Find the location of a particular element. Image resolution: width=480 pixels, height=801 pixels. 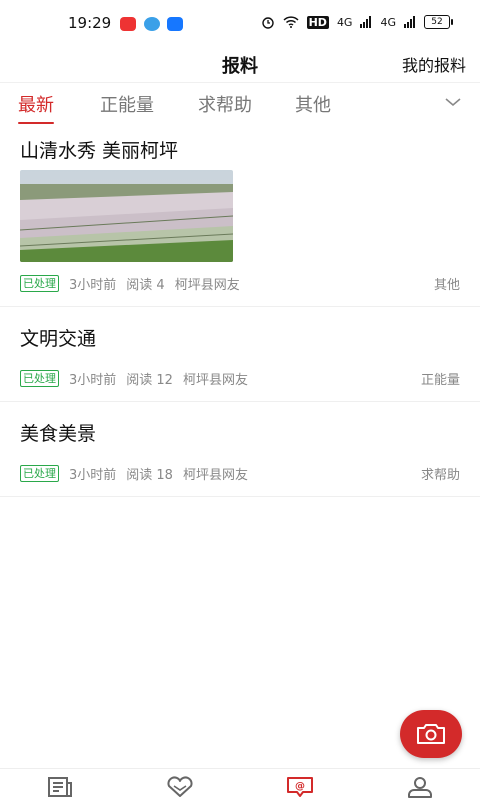

signal-1-icon is located at coordinates (366, 22).